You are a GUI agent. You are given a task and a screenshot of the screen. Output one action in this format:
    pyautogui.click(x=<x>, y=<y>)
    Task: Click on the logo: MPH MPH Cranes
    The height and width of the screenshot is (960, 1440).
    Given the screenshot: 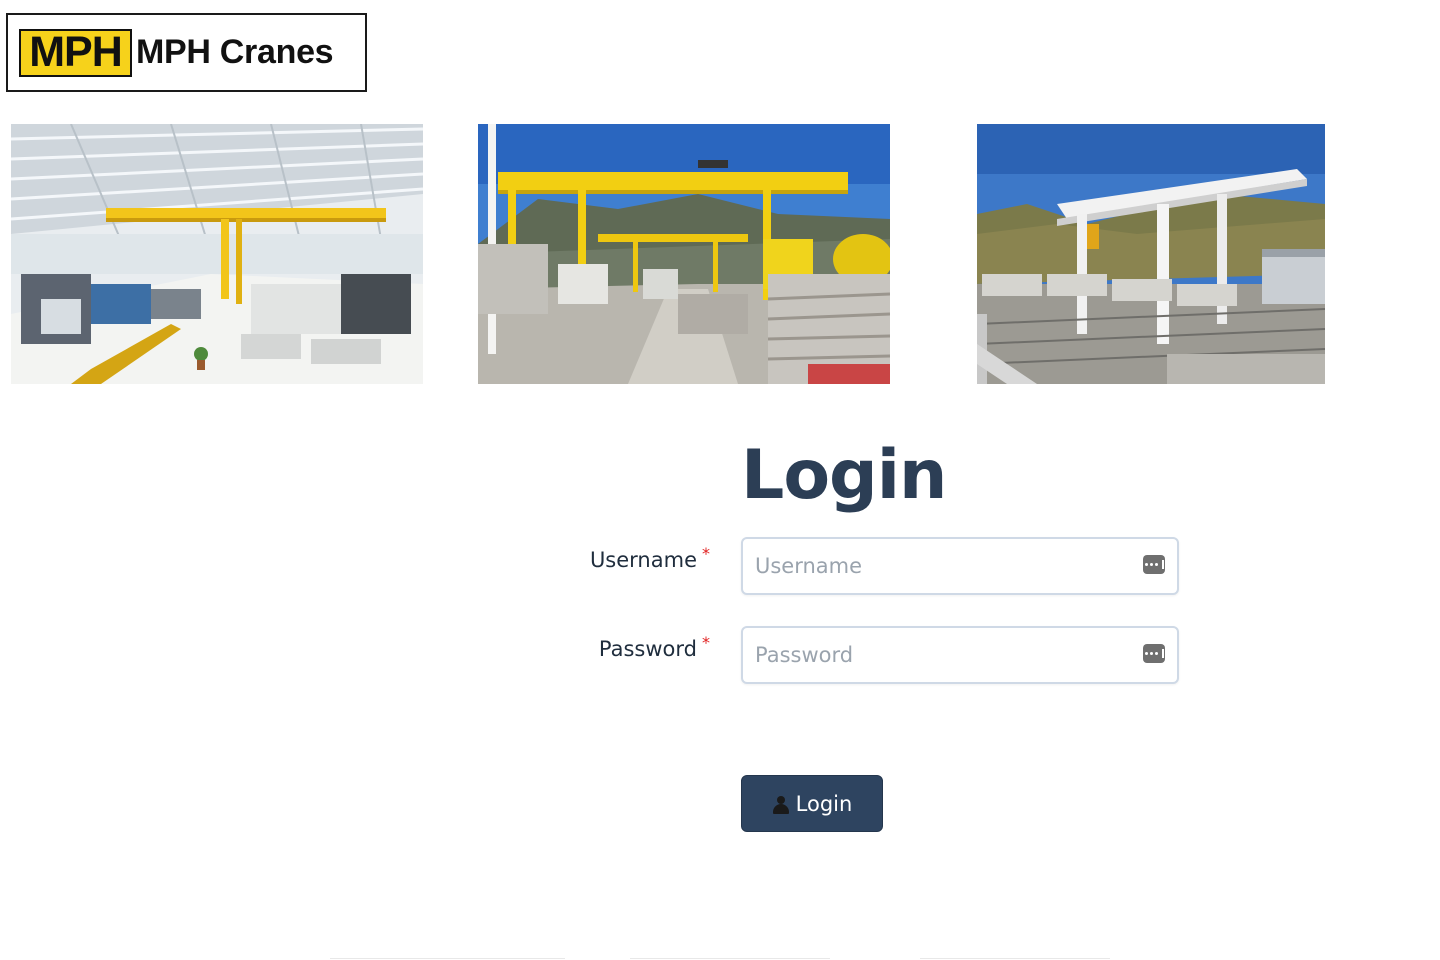 What is the action you would take?
    pyautogui.click(x=186, y=52)
    